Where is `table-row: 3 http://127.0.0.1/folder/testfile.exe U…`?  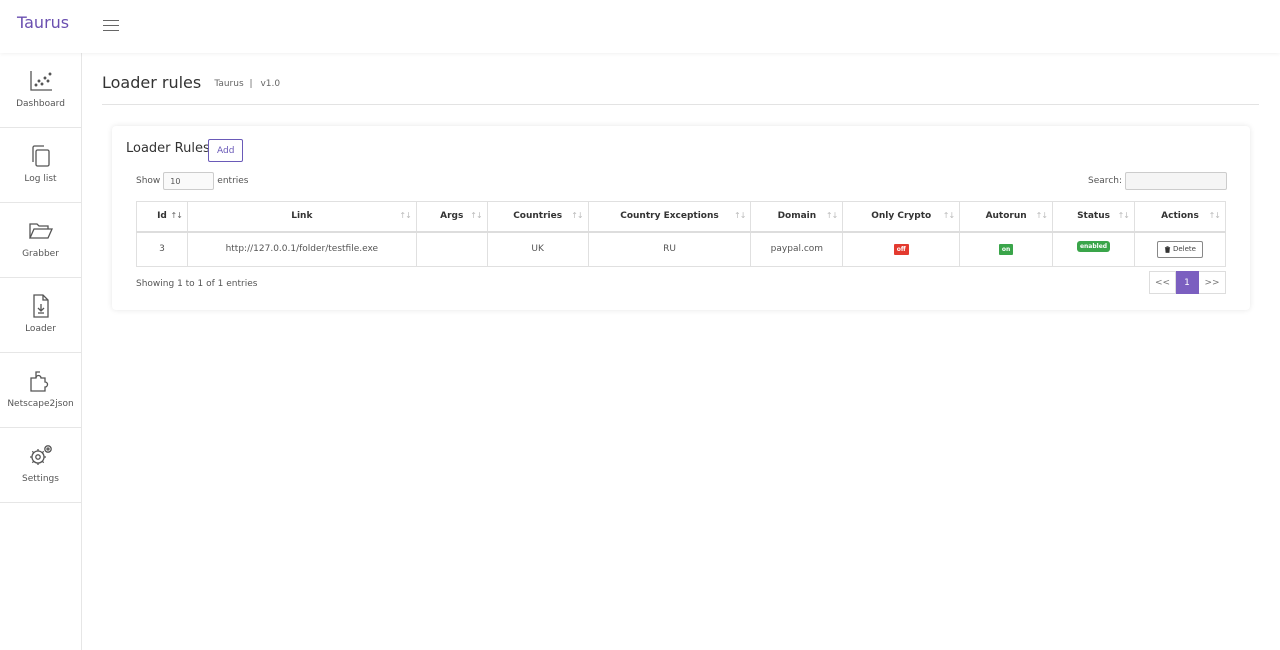
table-row: 3 http://127.0.0.1/folder/testfile.exe U… is located at coordinates (681, 249).